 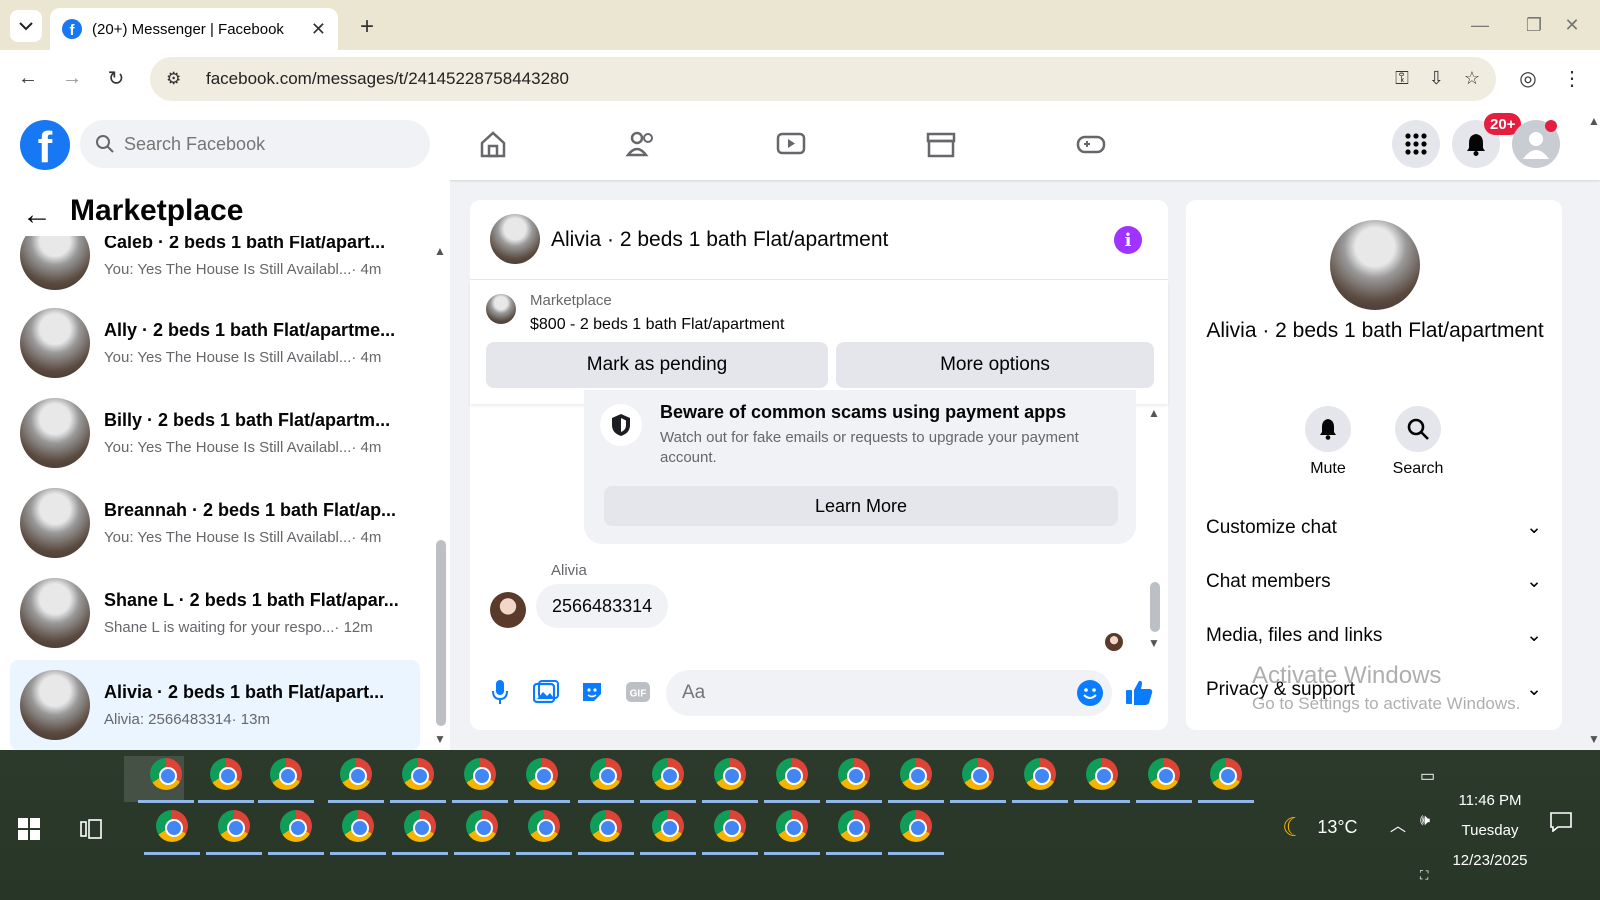 What do you see at coordinates (1374, 581) in the screenshot?
I see `chat-members-section: Chat members ⌄` at bounding box center [1374, 581].